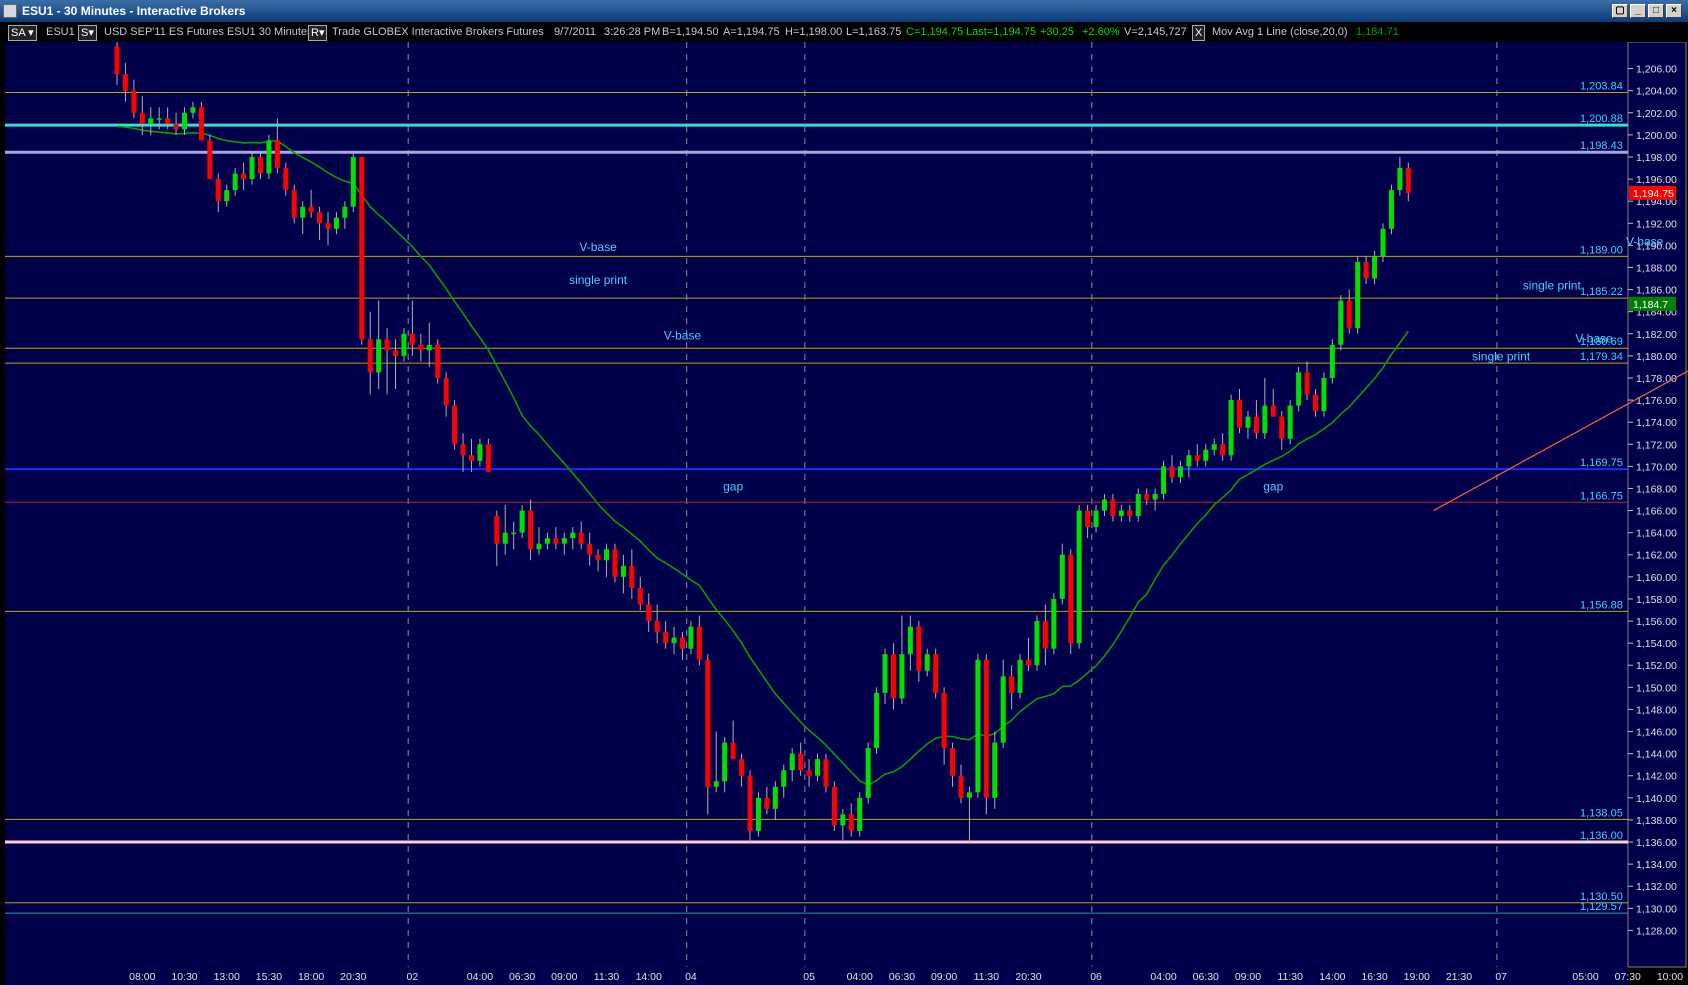 The height and width of the screenshot is (985, 1688). Describe the element at coordinates (1001, 32) in the screenshot. I see `last-label: Last=1,194.75` at that location.